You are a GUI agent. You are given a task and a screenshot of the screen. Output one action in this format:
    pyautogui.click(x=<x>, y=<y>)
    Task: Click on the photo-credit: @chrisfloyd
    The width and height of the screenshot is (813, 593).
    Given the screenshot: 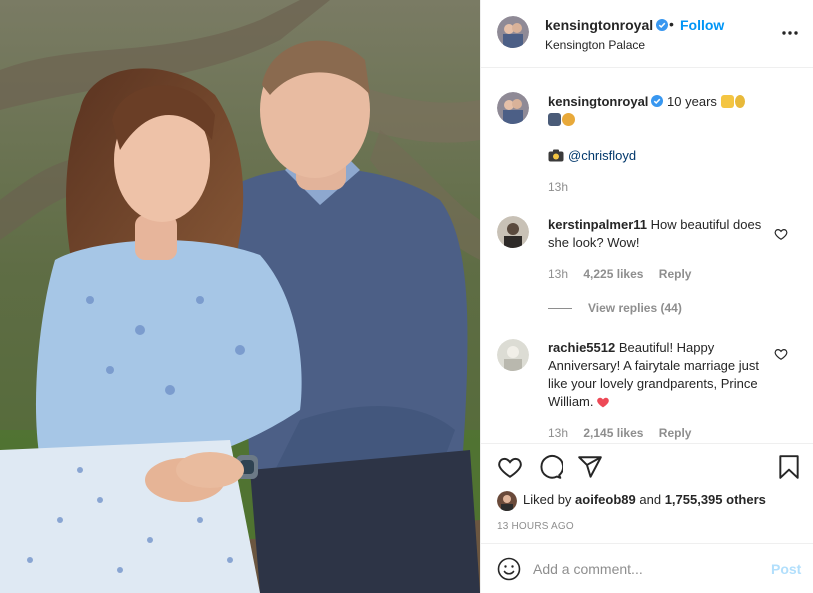 What is the action you would take?
    pyautogui.click(x=592, y=155)
    